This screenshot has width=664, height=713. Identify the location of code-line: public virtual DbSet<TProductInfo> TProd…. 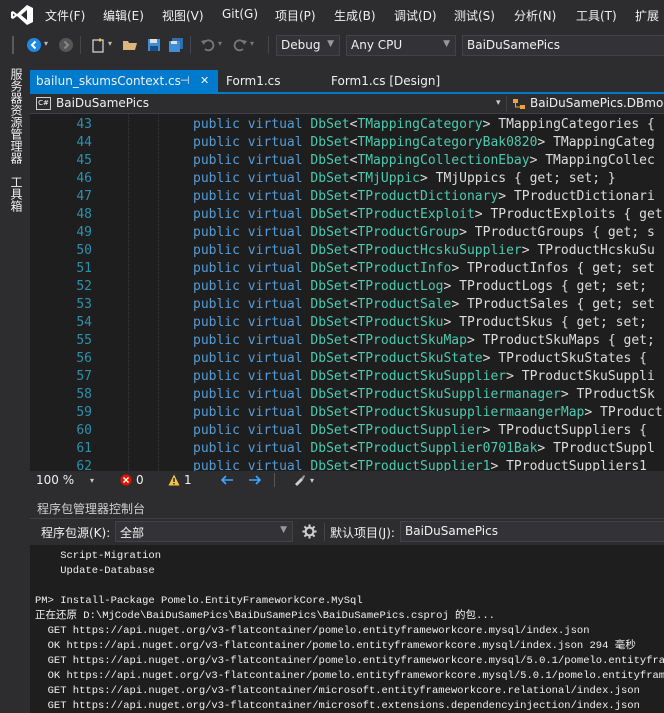
(424, 269).